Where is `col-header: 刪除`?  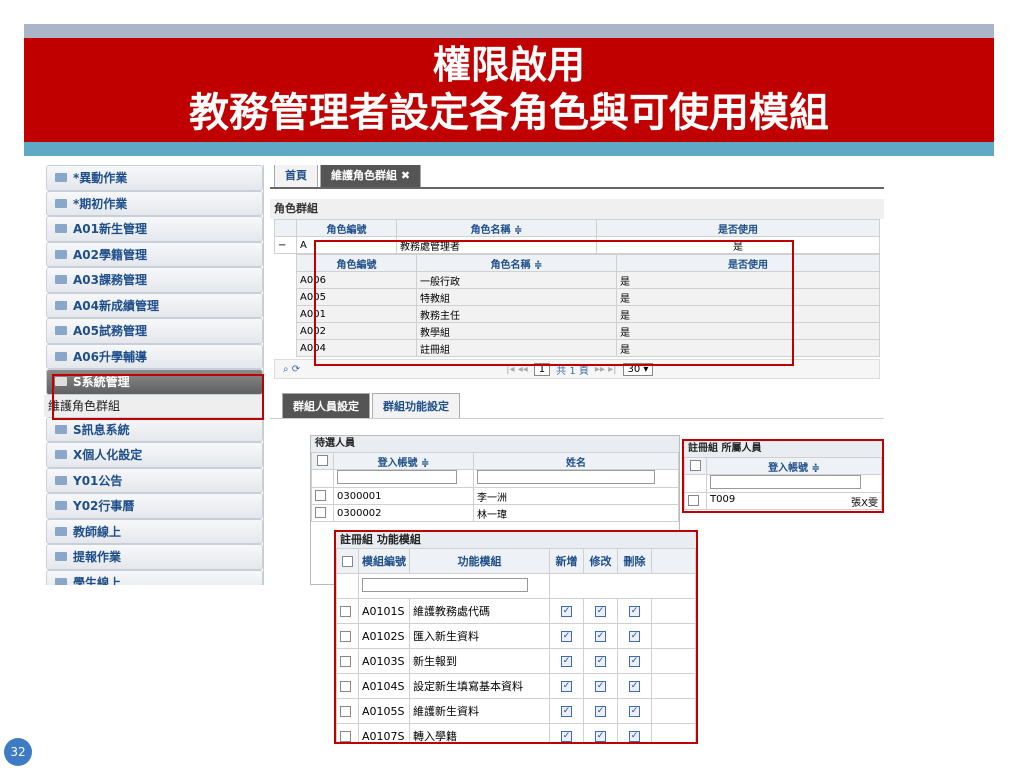 col-header: 刪除 is located at coordinates (634, 561).